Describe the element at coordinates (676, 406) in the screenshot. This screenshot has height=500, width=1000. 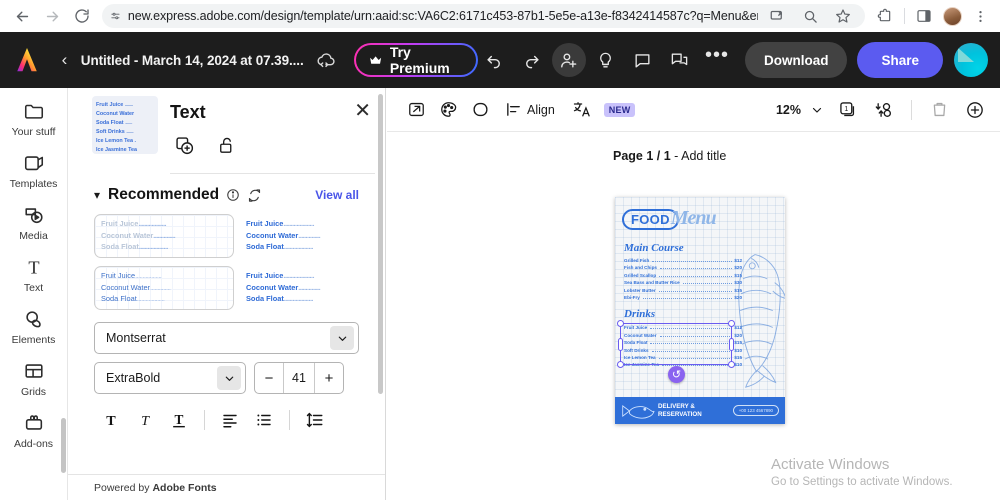
I see `footer-line-1: DELIVERY &` at that location.